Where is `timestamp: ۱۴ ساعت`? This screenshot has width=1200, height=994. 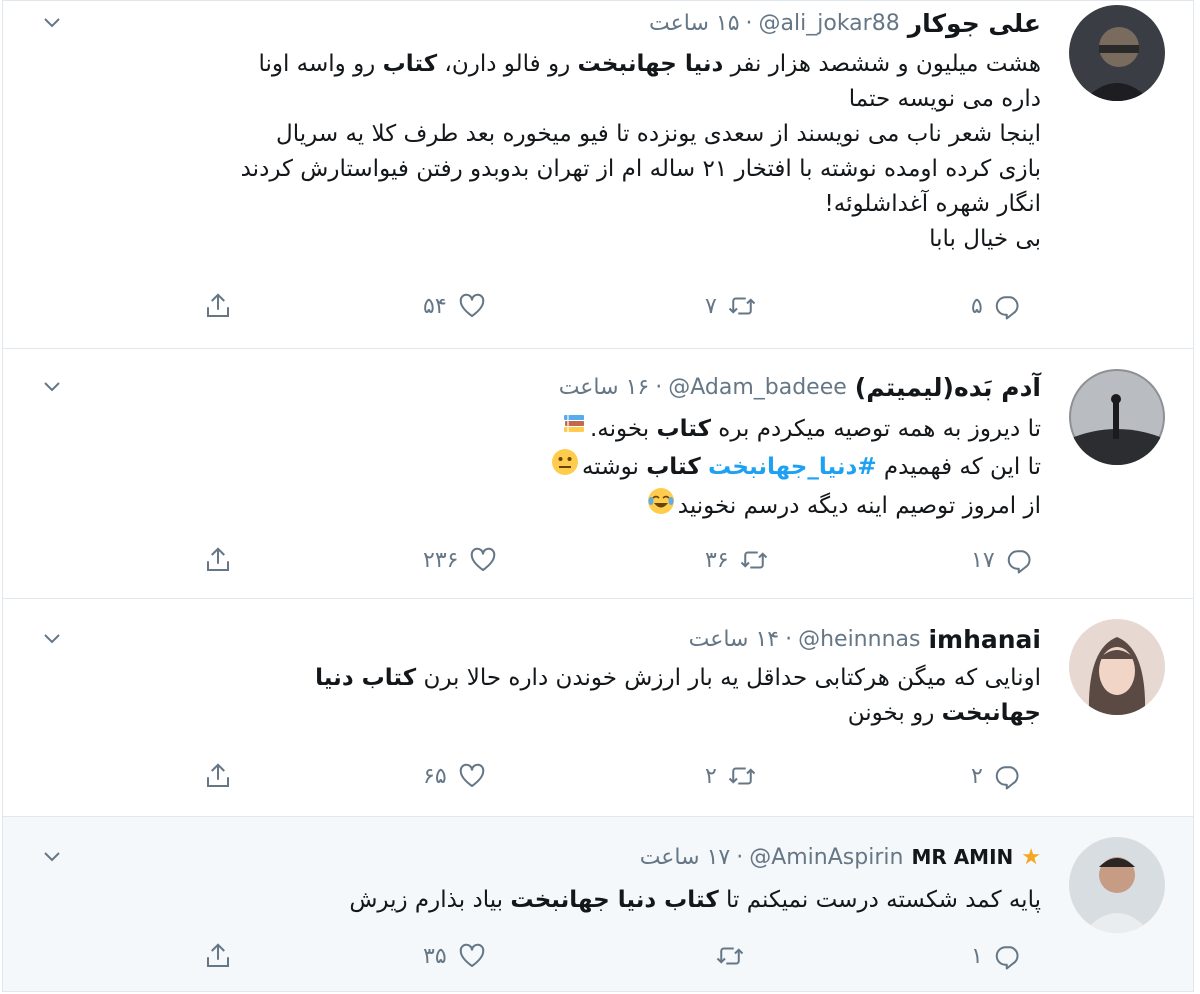 timestamp: ۱۴ ساعت is located at coordinates (734, 639).